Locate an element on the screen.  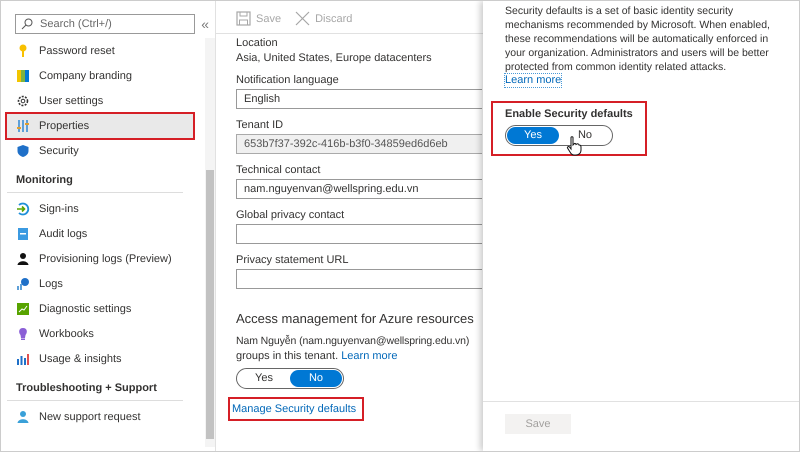
nav-item: Security is located at coordinates (100, 151).